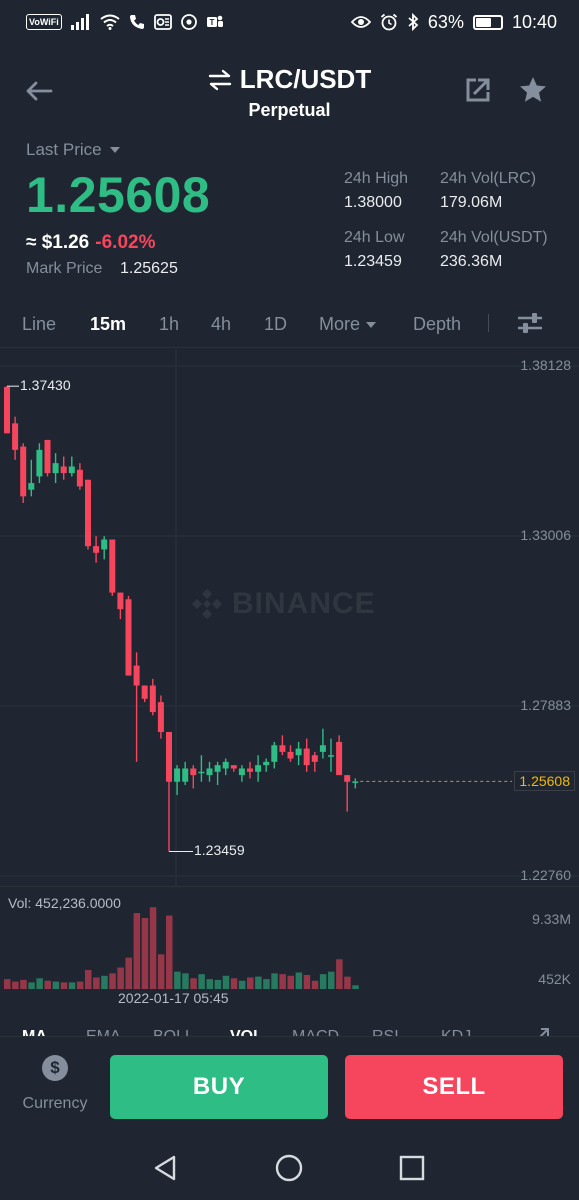 This screenshot has width=579, height=1200. Describe the element at coordinates (413, 22) in the screenshot. I see `bluetooth-icon` at that location.